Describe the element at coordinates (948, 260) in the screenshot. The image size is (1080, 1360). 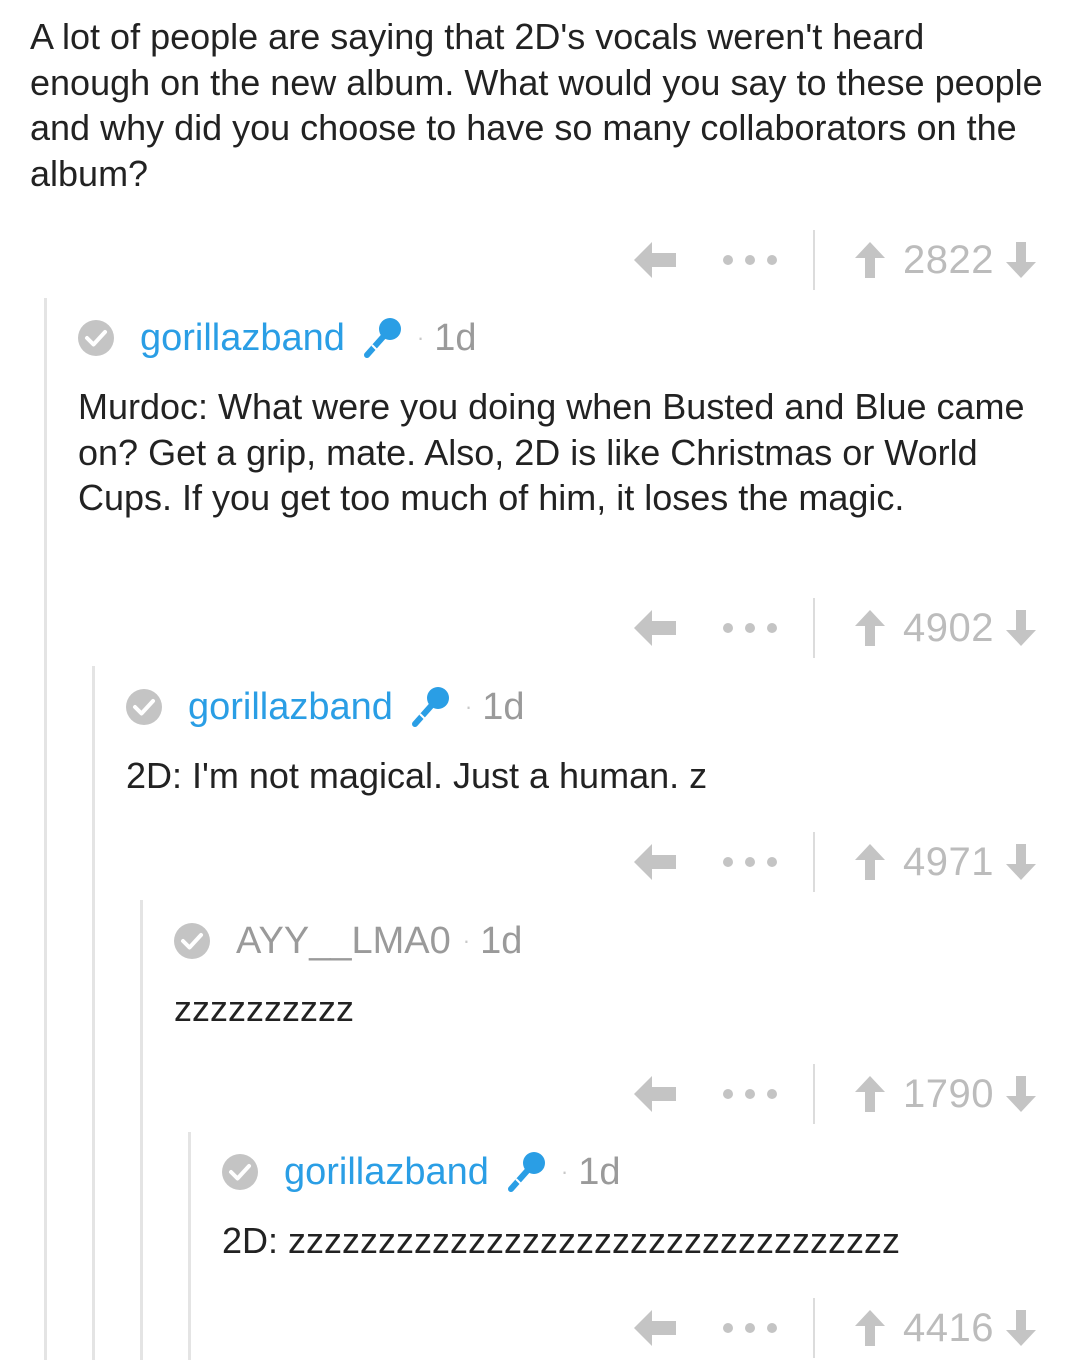
I see `vote-score: 2822` at that location.